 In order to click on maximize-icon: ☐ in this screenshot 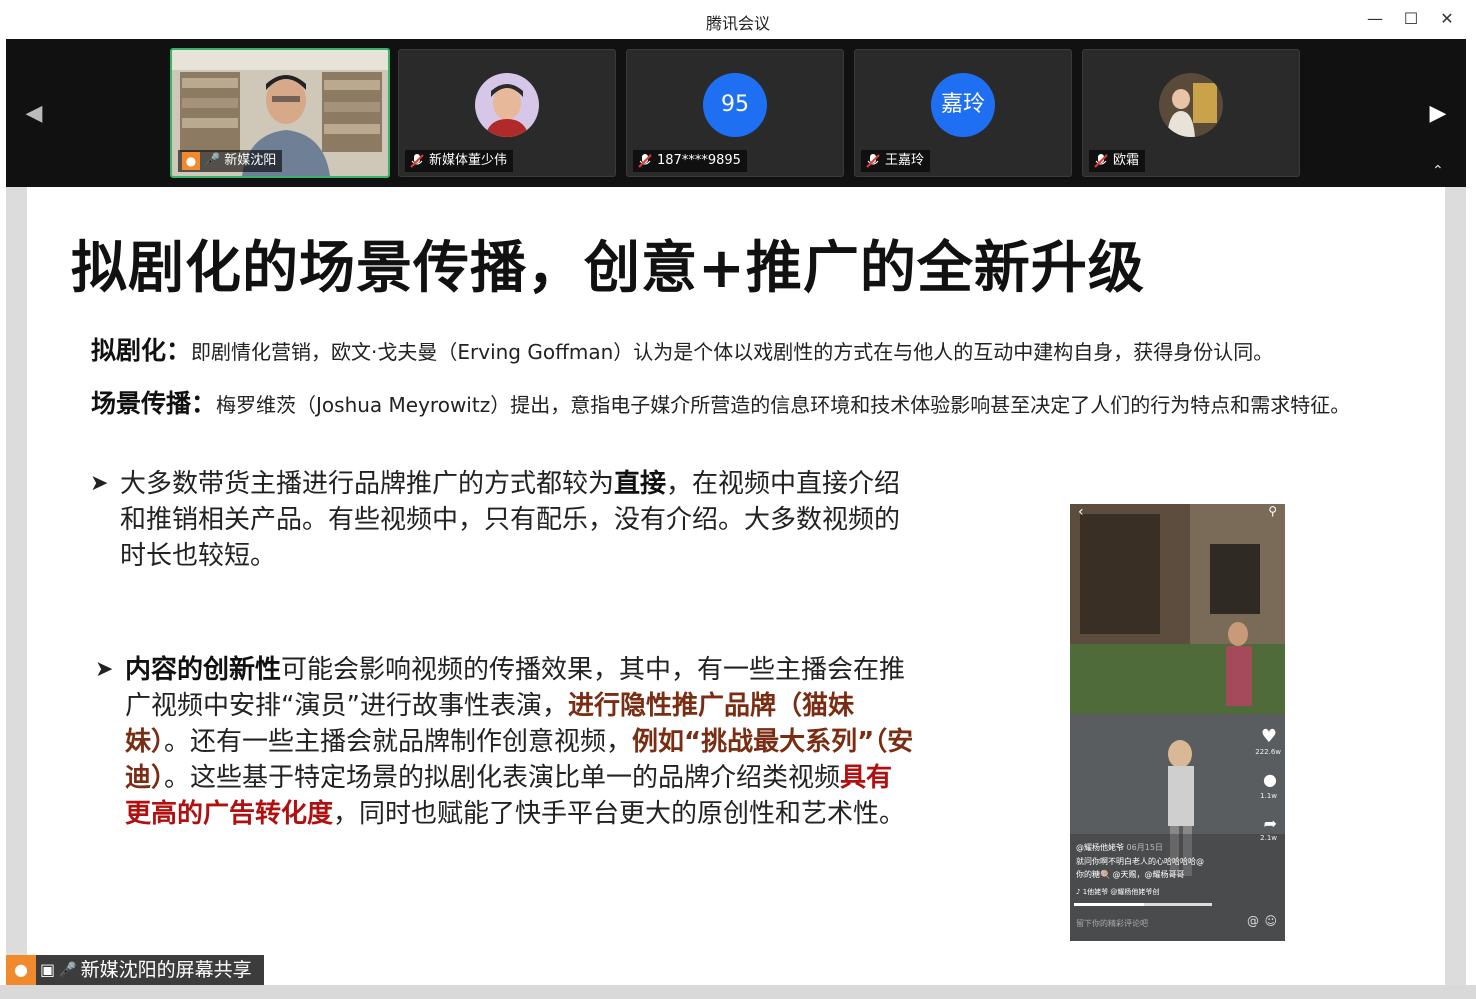, I will do `click(1411, 19)`.